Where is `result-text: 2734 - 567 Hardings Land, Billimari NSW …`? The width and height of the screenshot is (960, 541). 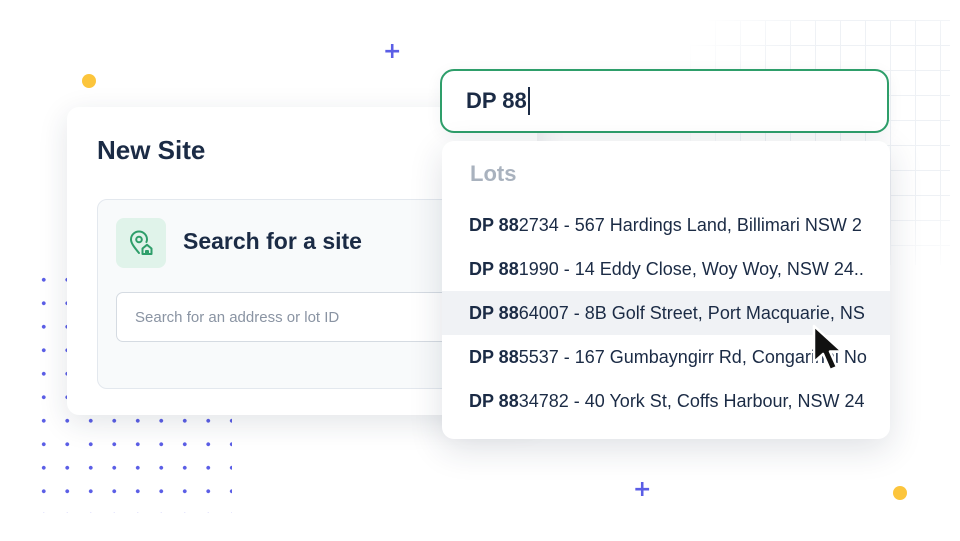
result-text: 2734 - 567 Hardings Land, Billimari NSW … is located at coordinates (690, 225).